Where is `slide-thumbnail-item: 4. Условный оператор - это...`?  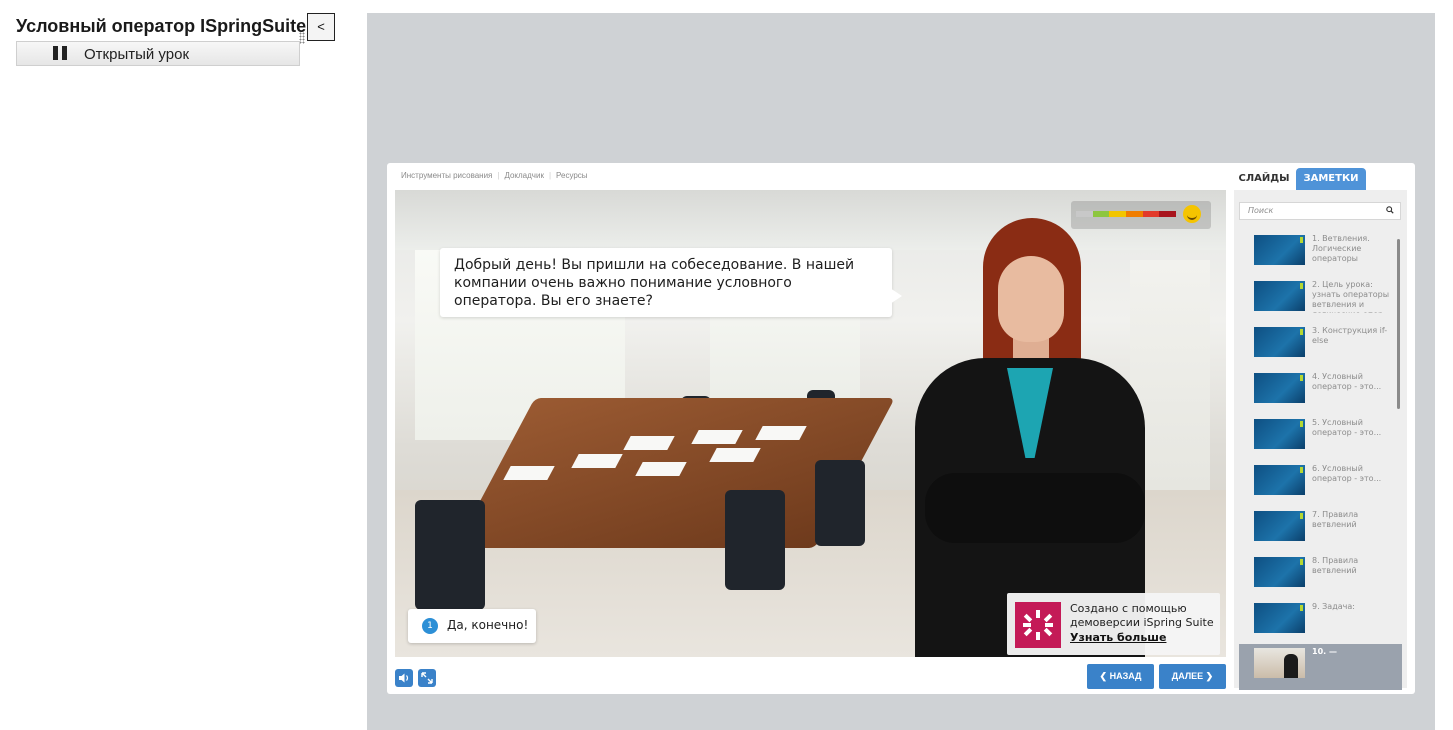
slide-thumbnail-item: 4. Условный оператор - это... is located at coordinates (1320, 392).